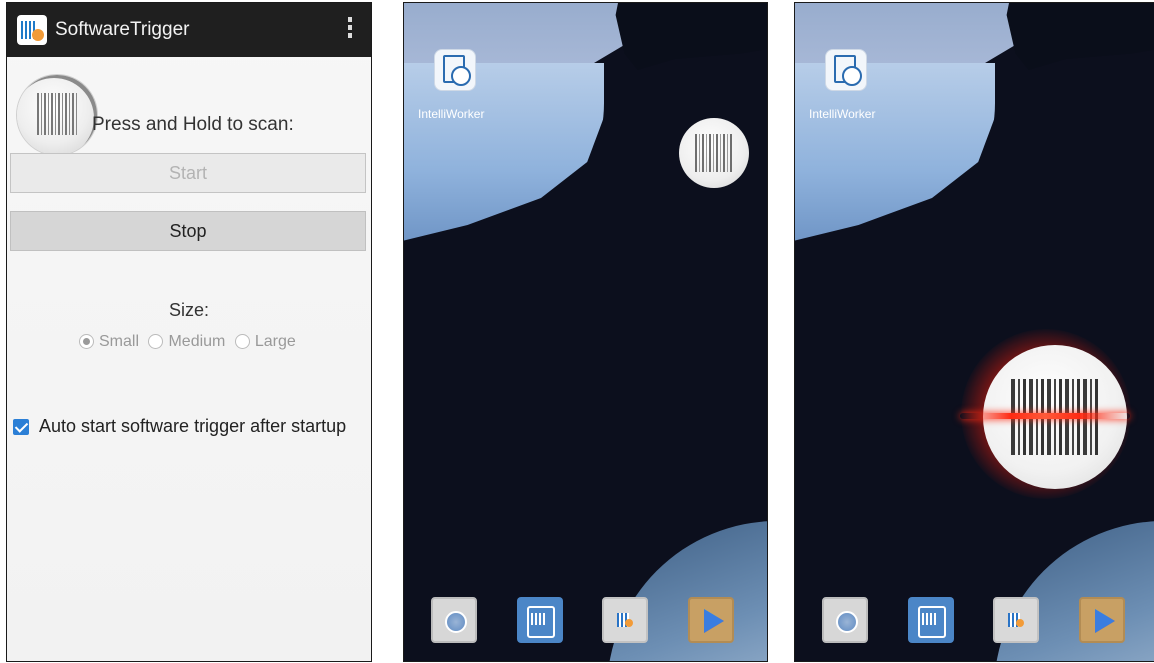 The width and height of the screenshot is (1154, 663). Describe the element at coordinates (189, 310) in the screenshot. I see `size-label: Size:` at that location.